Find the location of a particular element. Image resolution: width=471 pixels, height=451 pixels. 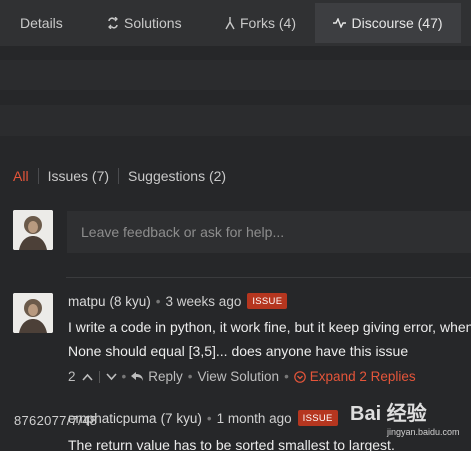

chevron-down-circle-icon is located at coordinates (299, 376).